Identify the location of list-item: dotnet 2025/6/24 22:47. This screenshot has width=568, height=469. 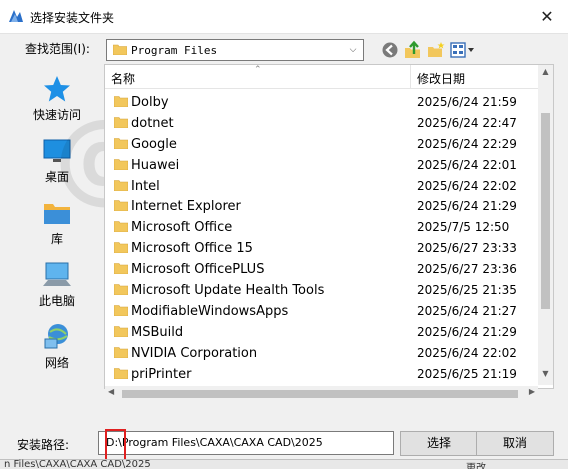
(322, 123).